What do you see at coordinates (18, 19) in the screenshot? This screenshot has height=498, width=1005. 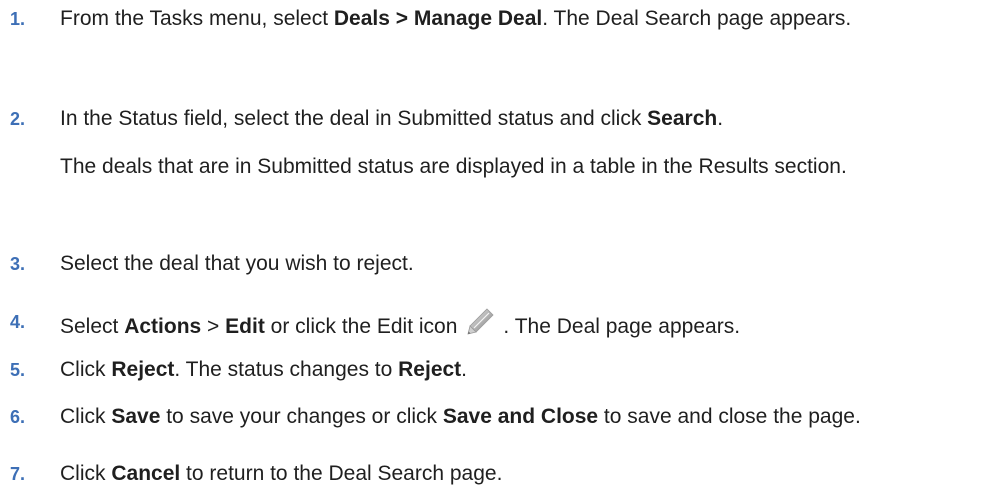 I see `step-number: 1.` at bounding box center [18, 19].